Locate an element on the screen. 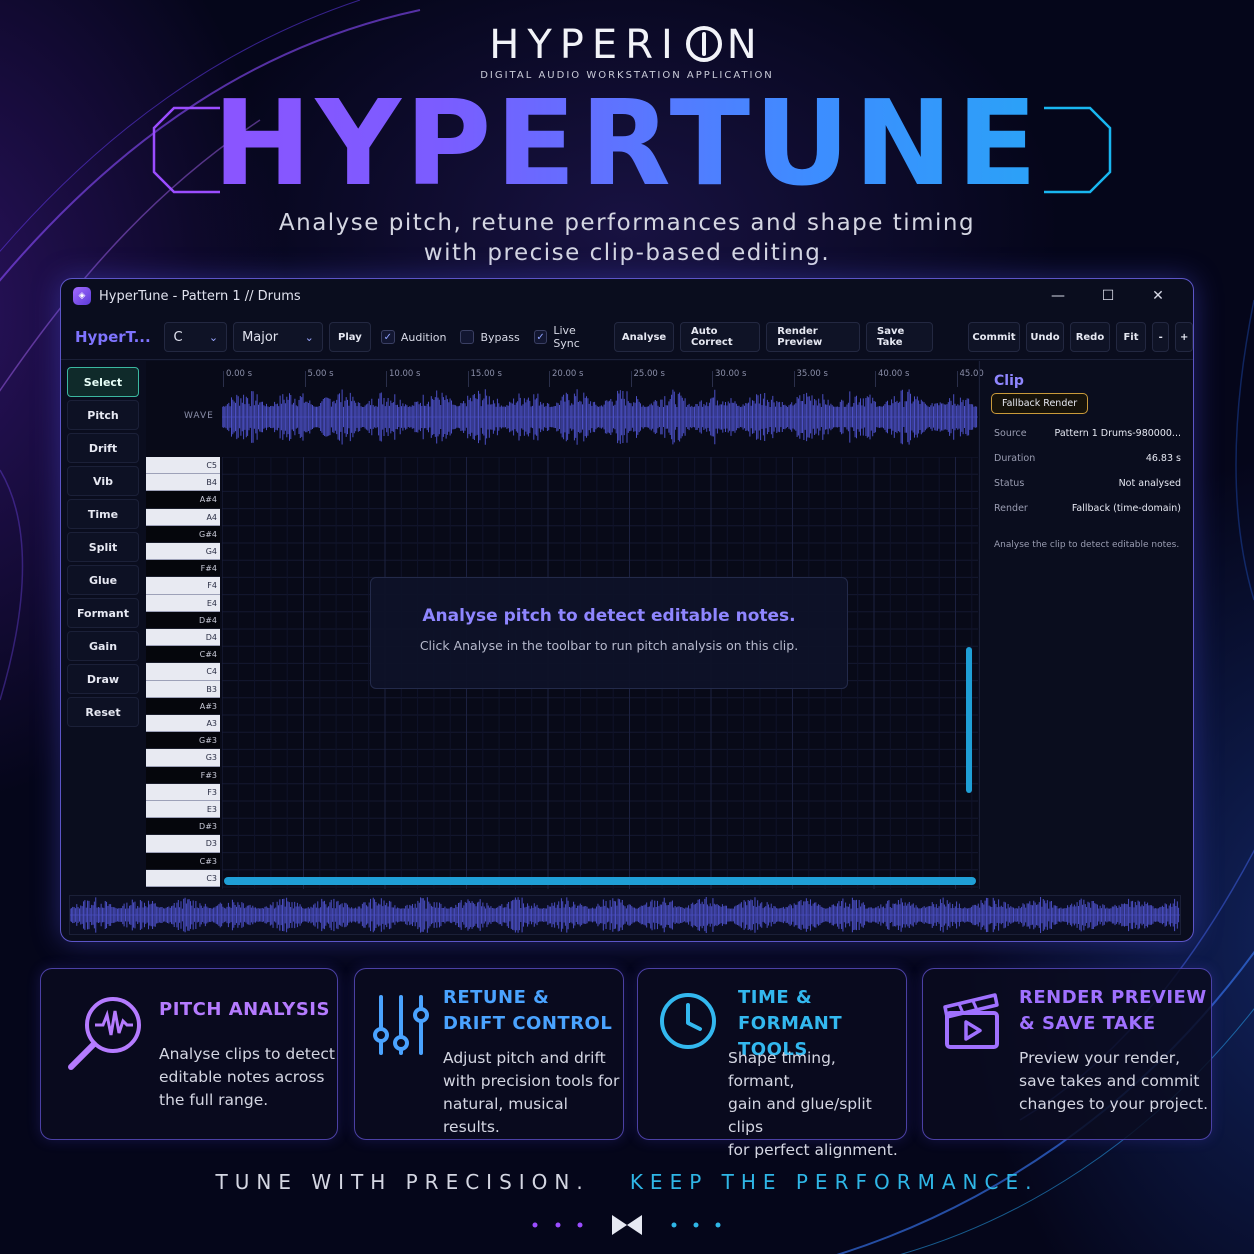 This screenshot has height=1254, width=1254. feature-desc-line: the full range. is located at coordinates (214, 1100).